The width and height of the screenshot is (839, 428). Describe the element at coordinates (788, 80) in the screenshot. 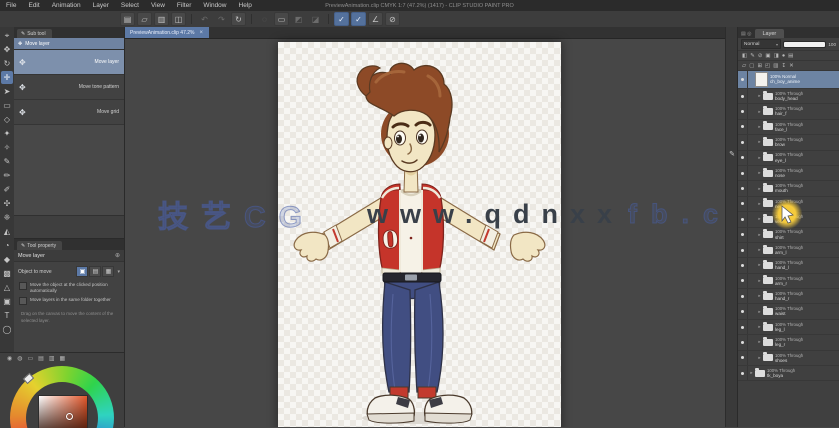

I see `layer-row: 100% Normal ch_boy_anime` at that location.